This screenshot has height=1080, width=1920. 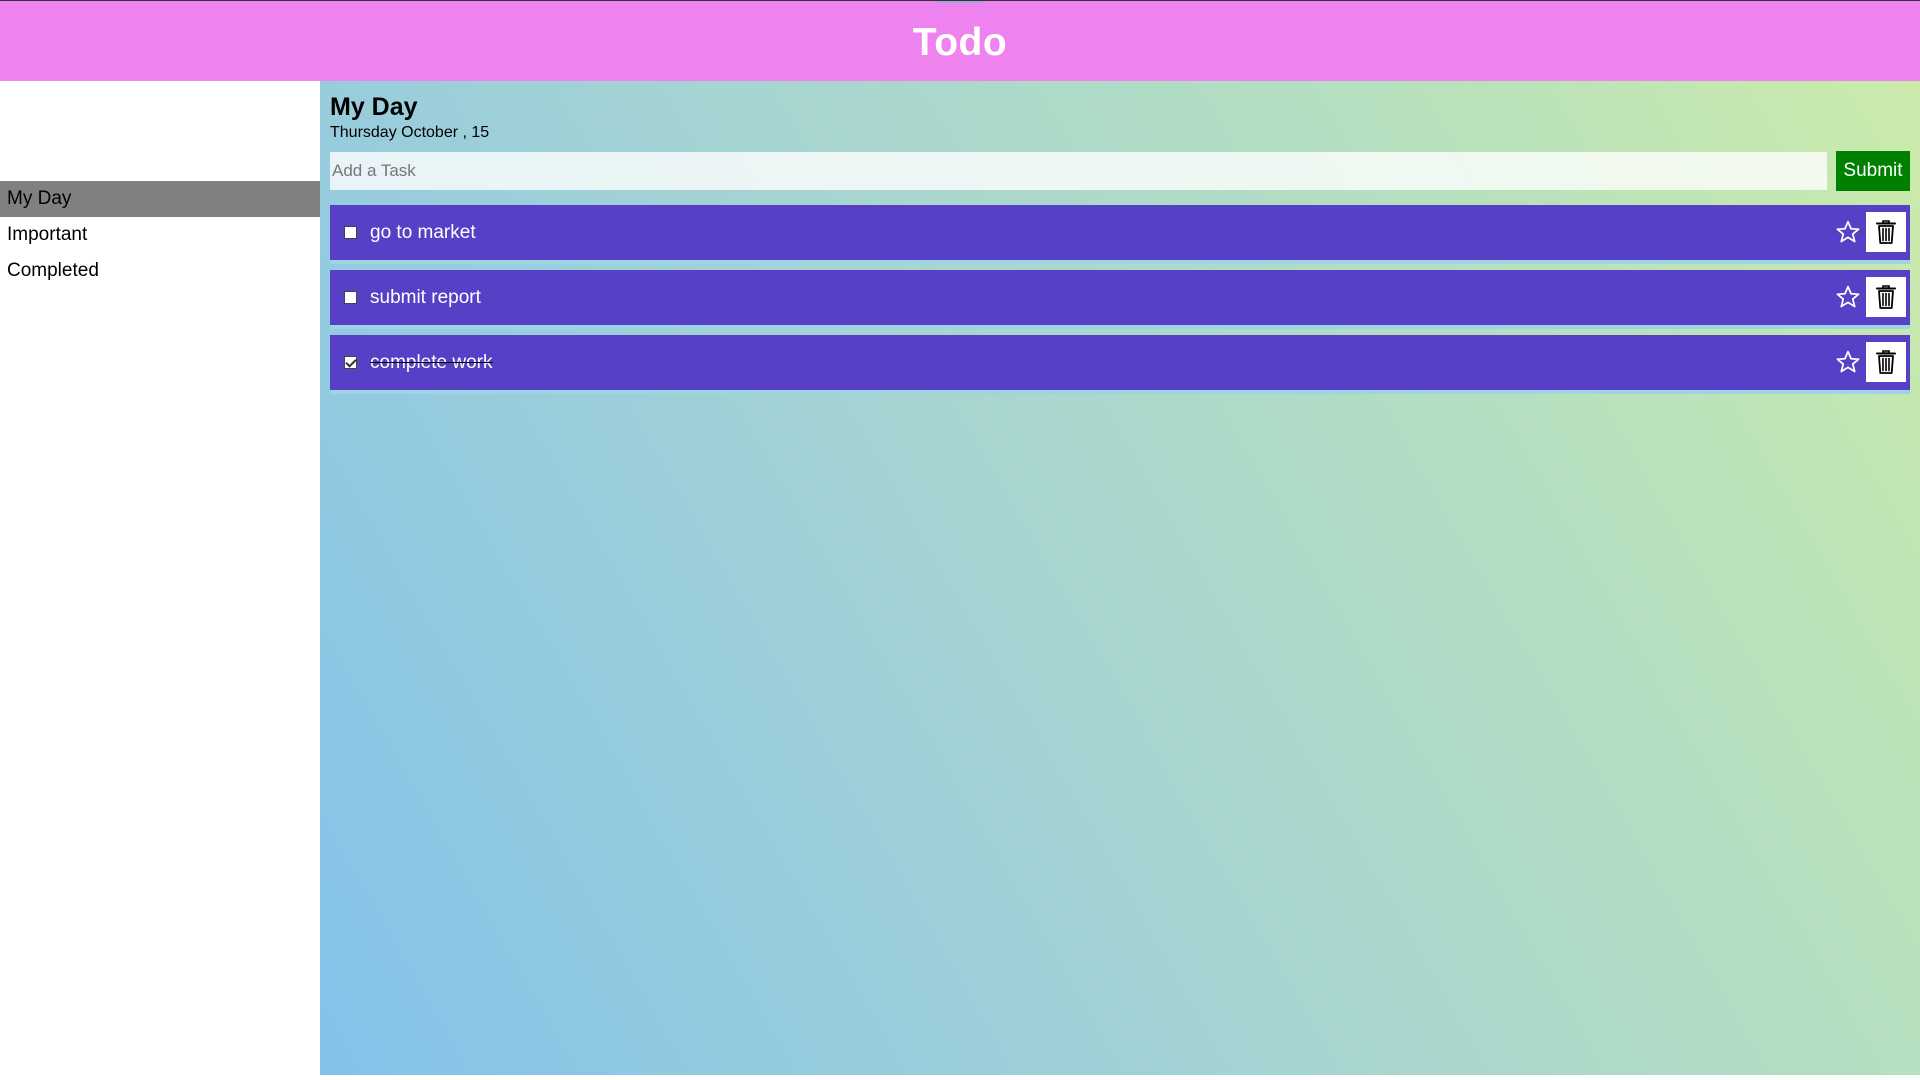 What do you see at coordinates (423, 232) in the screenshot?
I see `task-text: go to market` at bounding box center [423, 232].